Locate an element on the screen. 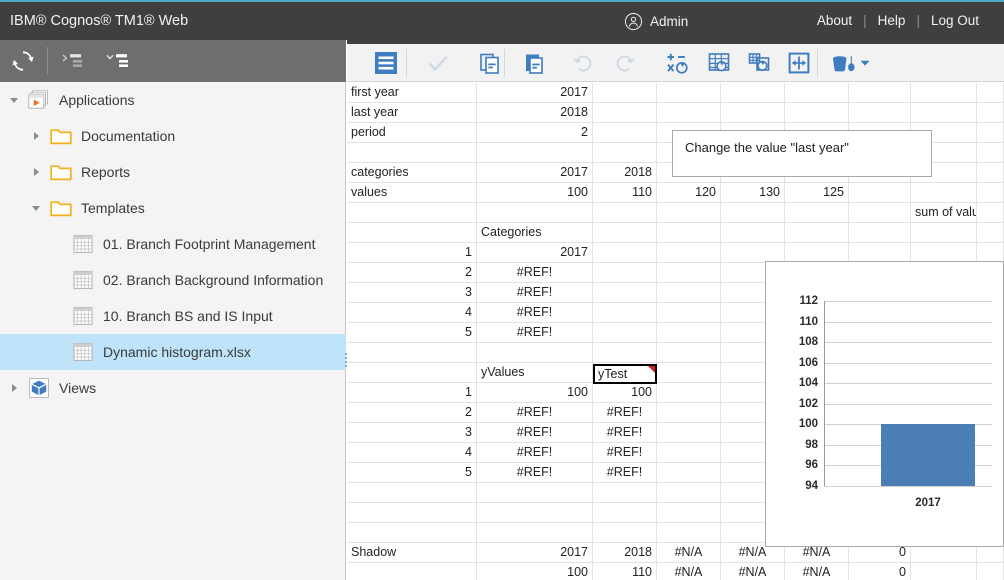 This screenshot has width=1004, height=580. sheet-cell: #N/A is located at coordinates (753, 571).